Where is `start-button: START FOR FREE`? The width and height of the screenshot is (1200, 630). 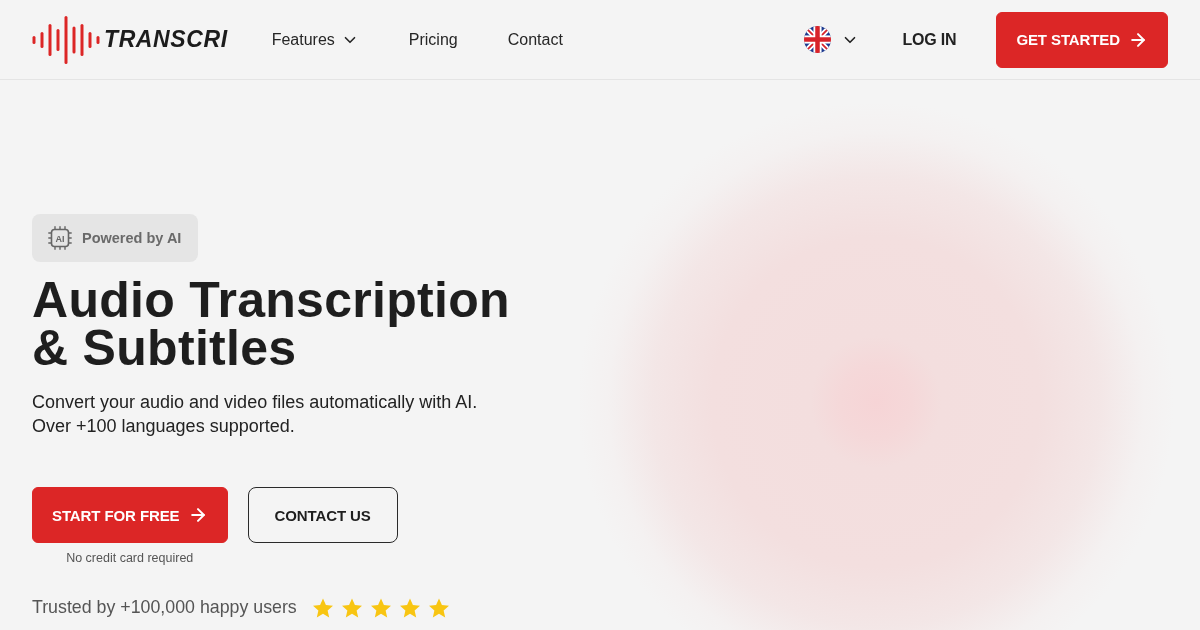 start-button: START FOR FREE is located at coordinates (130, 515).